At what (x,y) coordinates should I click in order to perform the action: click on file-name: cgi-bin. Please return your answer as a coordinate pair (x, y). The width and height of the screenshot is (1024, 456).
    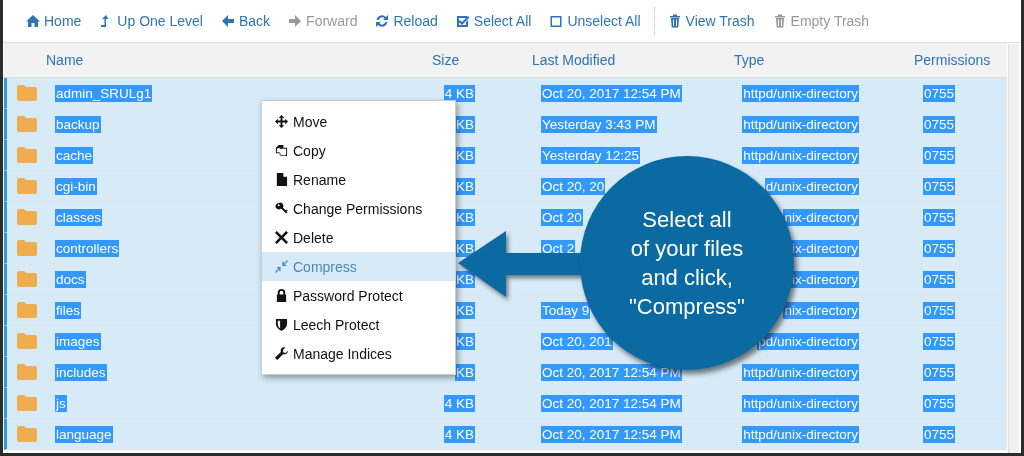
    Looking at the image, I should click on (76, 186).